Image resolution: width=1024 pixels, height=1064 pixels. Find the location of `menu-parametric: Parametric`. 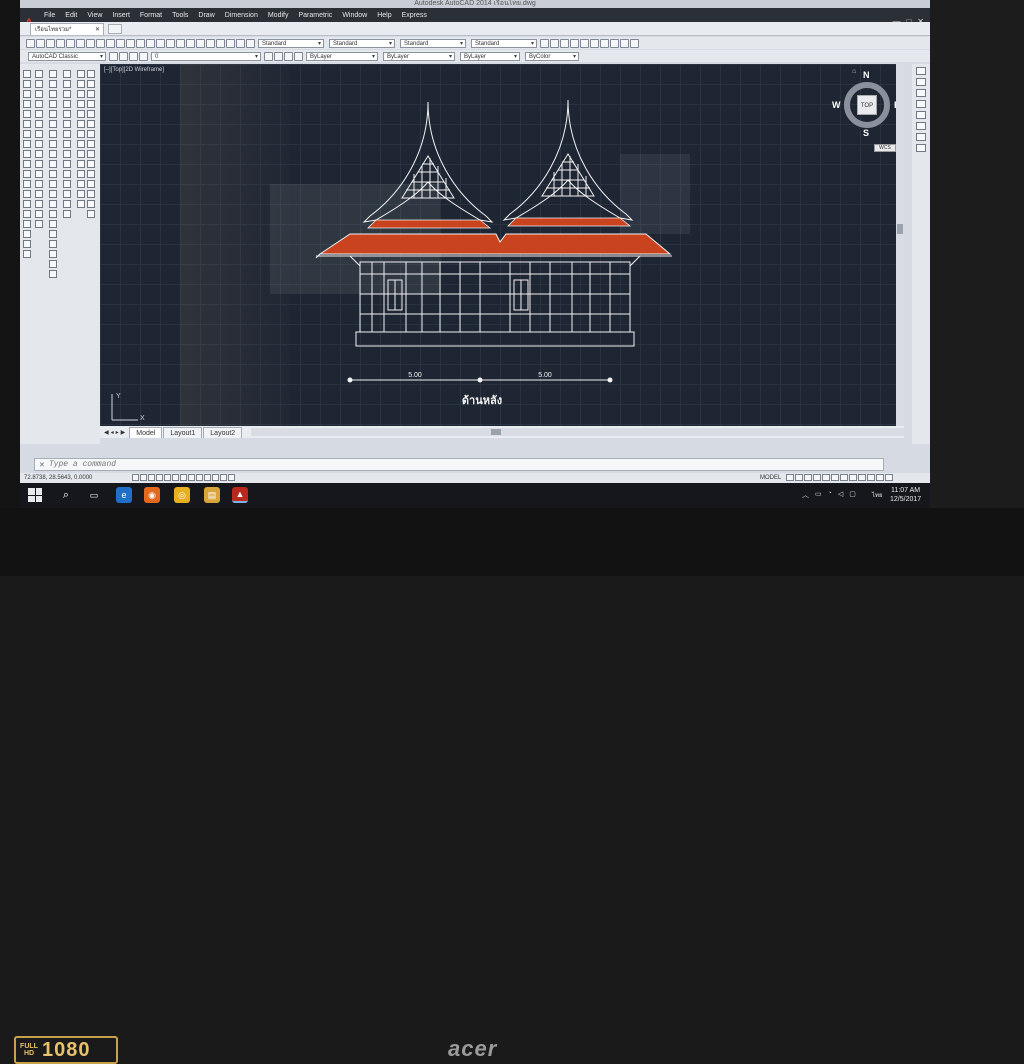

menu-parametric: Parametric is located at coordinates (315, 15).